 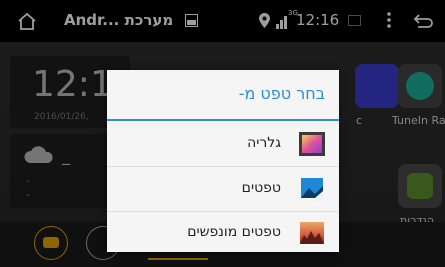 I want to click on wallpapers-icon, so click(x=312, y=189).